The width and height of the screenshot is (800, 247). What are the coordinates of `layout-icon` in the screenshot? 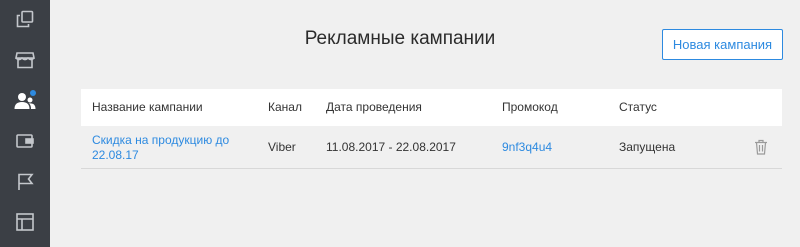 It's located at (25, 222).